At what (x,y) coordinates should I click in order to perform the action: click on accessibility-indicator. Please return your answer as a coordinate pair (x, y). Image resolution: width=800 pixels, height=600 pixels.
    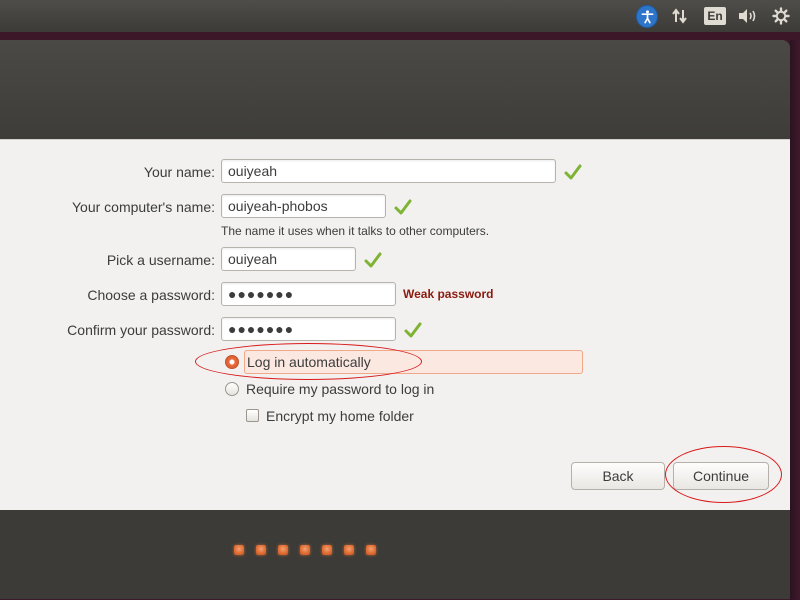
    Looking at the image, I should click on (647, 16).